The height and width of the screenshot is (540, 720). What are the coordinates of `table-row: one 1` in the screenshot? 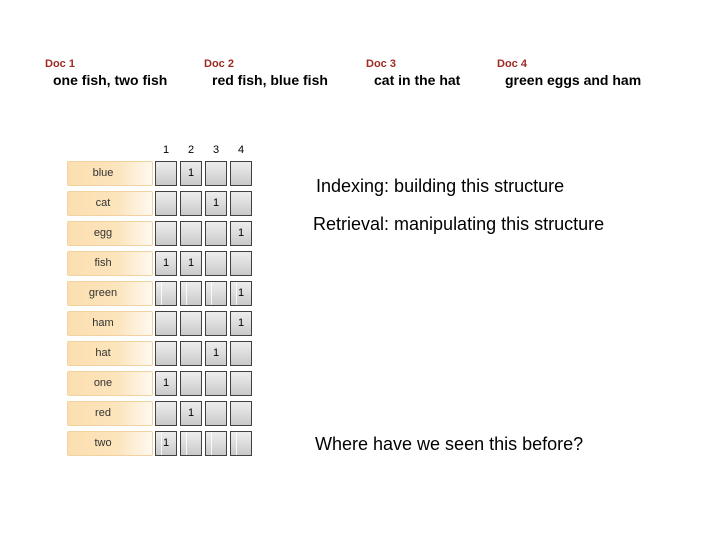 It's located at (159, 386).